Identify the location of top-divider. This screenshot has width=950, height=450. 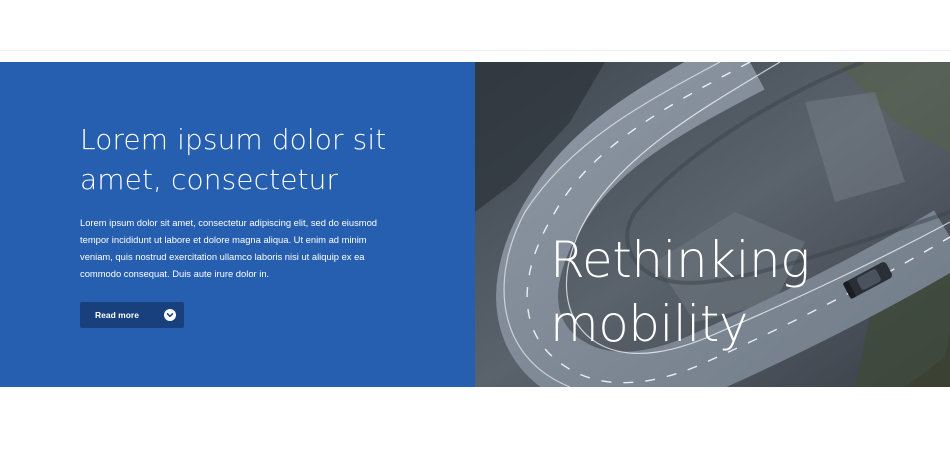
(475, 50).